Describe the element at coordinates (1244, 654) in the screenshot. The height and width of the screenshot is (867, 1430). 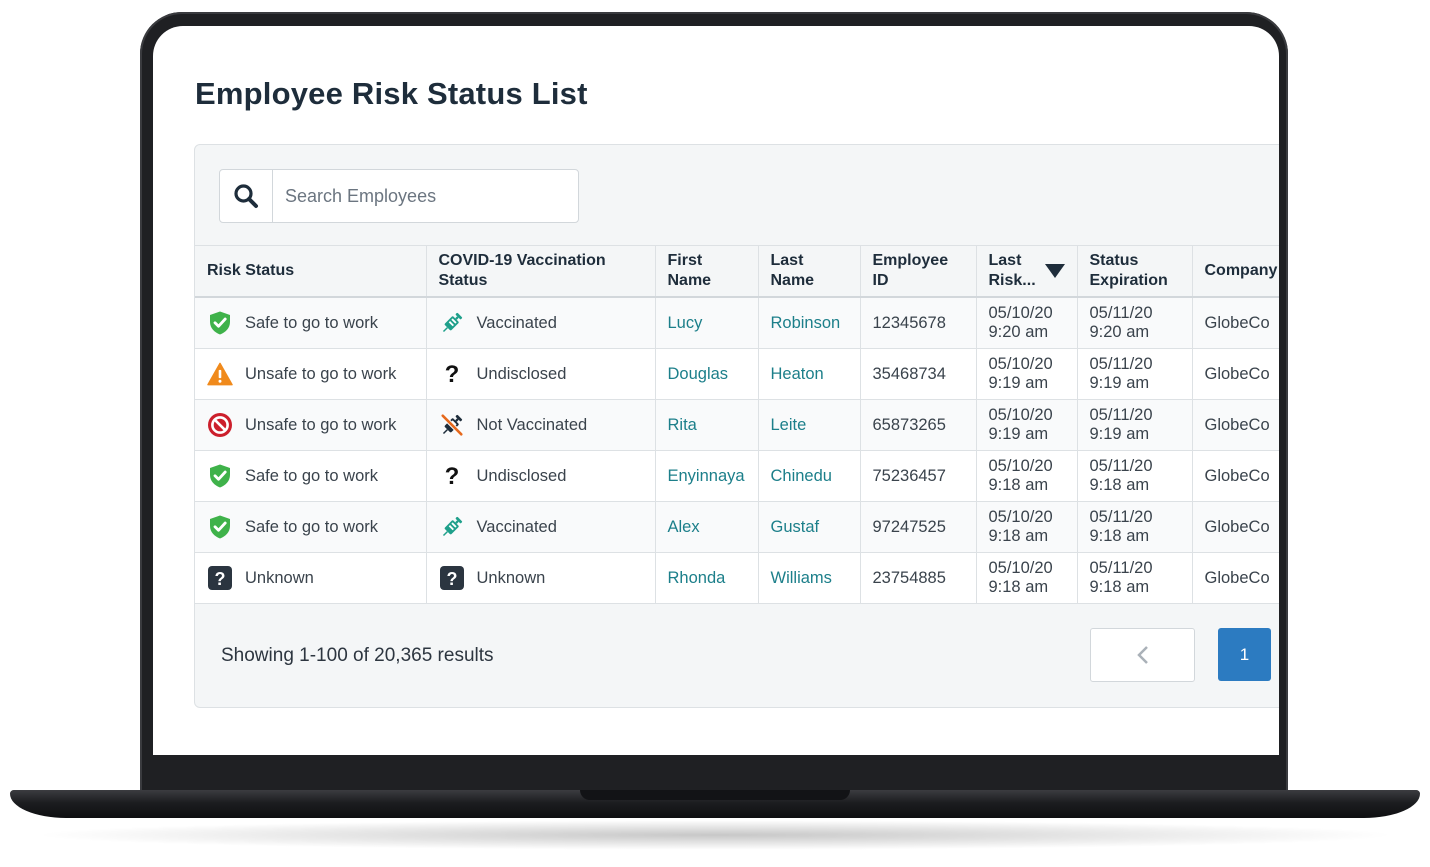
I see `pagination-page-1: 1` at that location.